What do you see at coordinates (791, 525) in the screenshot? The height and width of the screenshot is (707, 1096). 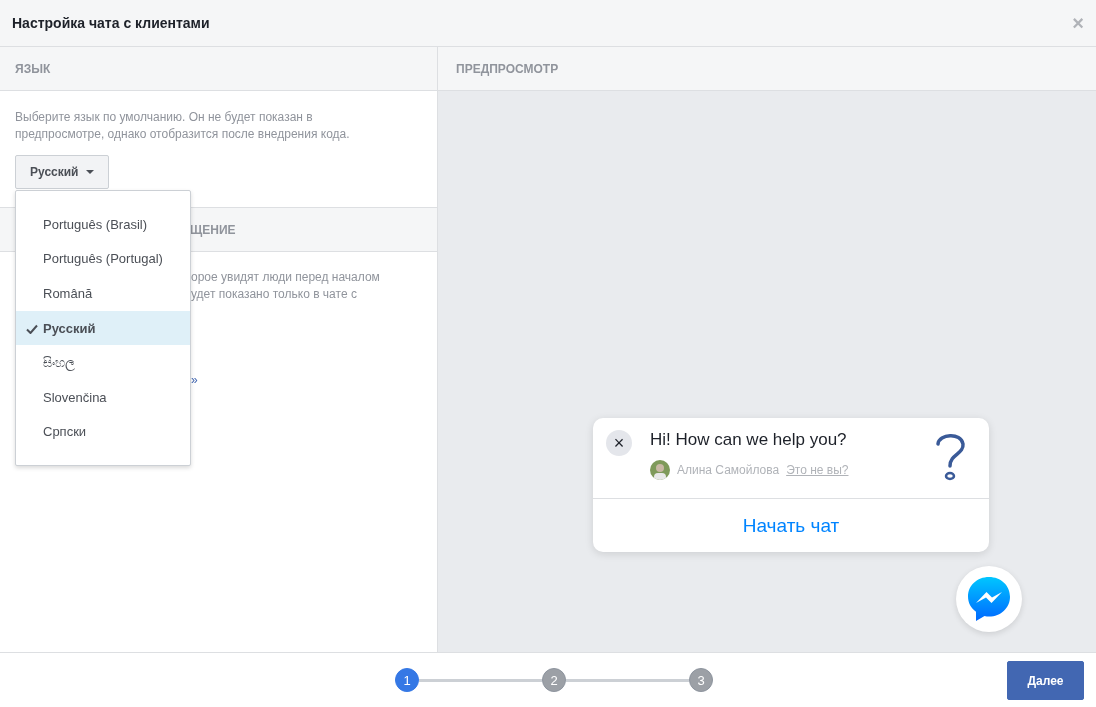 I see `start-chat-button: Начать чат` at bounding box center [791, 525].